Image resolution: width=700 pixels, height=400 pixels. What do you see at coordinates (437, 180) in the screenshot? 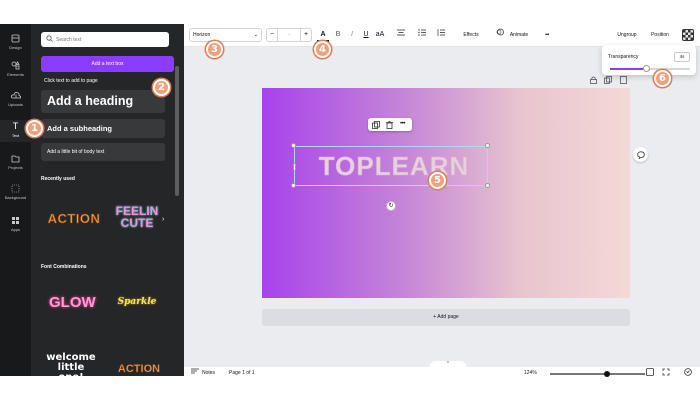
I see `annotation-marker-5: 5` at bounding box center [437, 180].